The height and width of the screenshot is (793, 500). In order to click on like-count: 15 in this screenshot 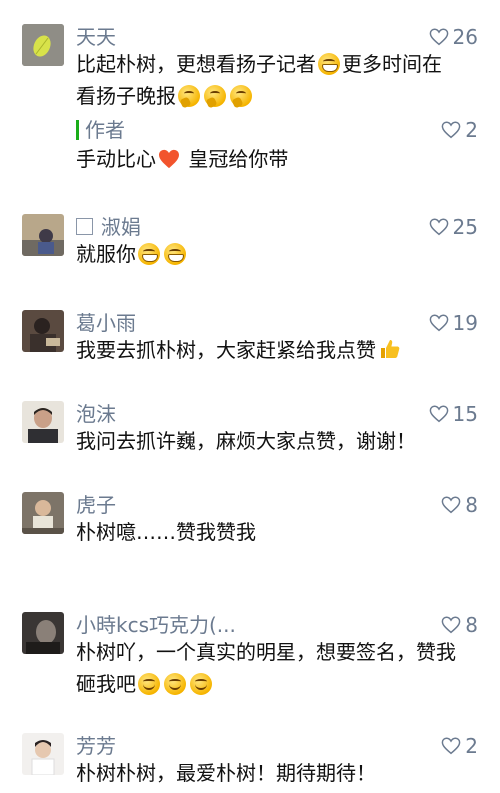, I will do `click(465, 414)`.